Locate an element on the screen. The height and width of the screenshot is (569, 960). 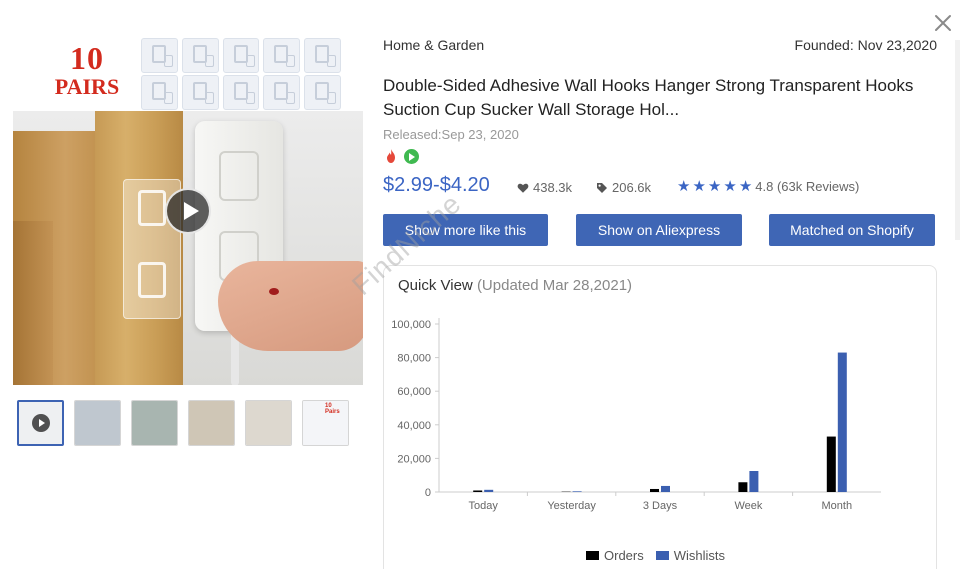
x-tick-label: Today is located at coordinates (484, 506).